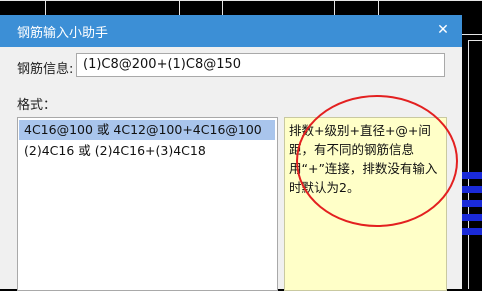 This screenshot has width=482, height=291. What do you see at coordinates (443, 30) in the screenshot?
I see `close-icon: ✕` at bounding box center [443, 30].